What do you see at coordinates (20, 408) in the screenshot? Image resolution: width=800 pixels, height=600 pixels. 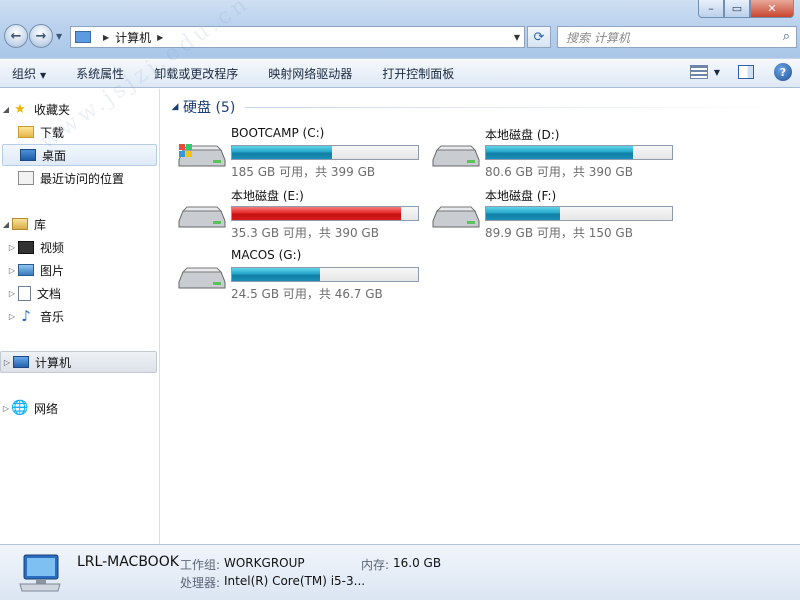 I see `network-globe-icon: 🌐` at bounding box center [20, 408].